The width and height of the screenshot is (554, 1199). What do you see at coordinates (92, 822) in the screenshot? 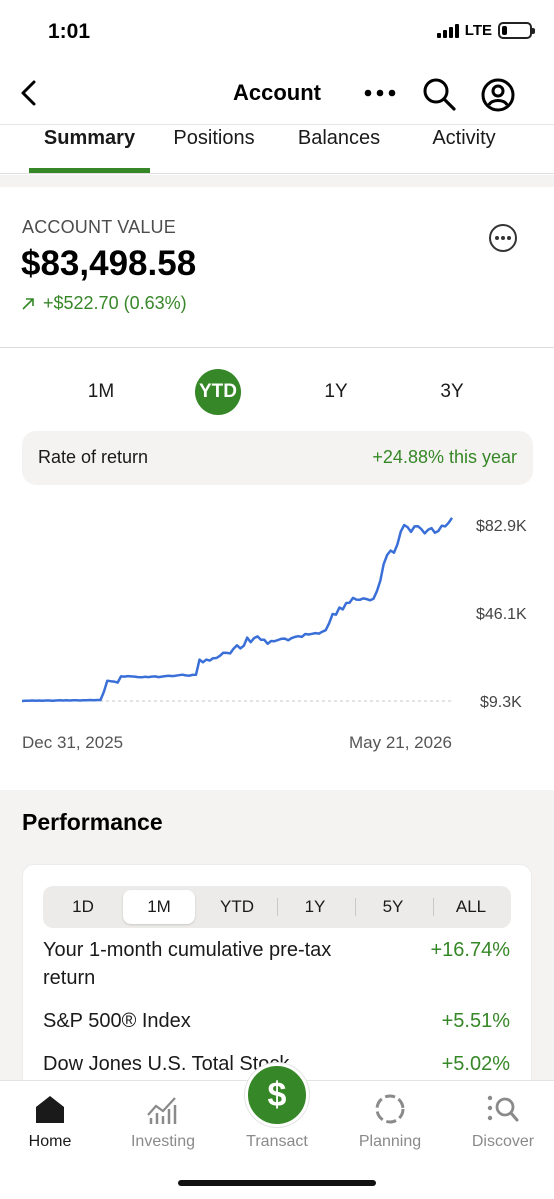
I see `performance-title: Performance` at bounding box center [92, 822].